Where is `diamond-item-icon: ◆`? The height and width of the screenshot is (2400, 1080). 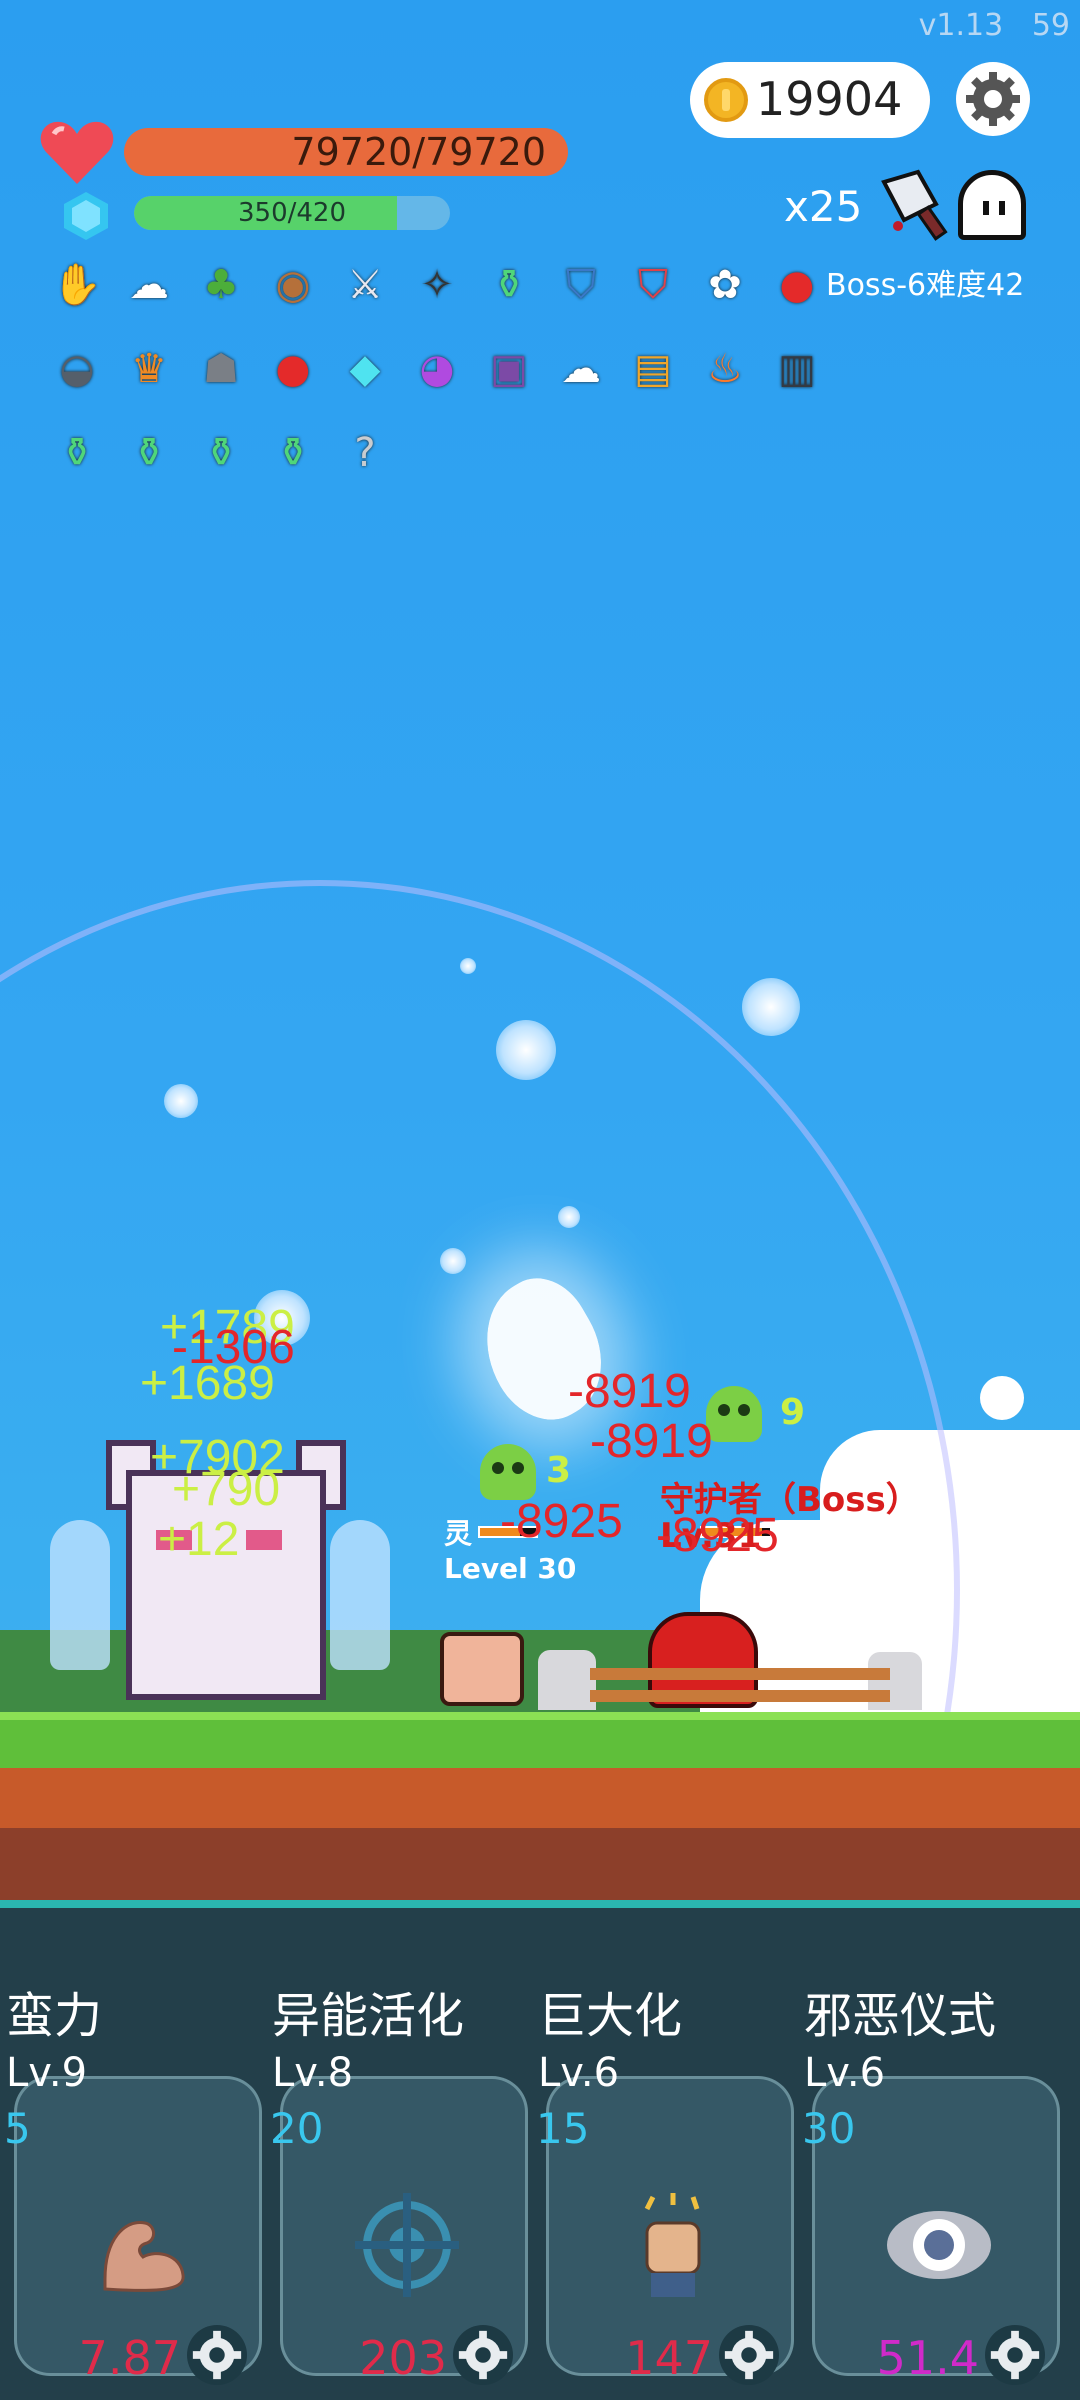
diamond-item-icon: ◆ is located at coordinates (365, 369).